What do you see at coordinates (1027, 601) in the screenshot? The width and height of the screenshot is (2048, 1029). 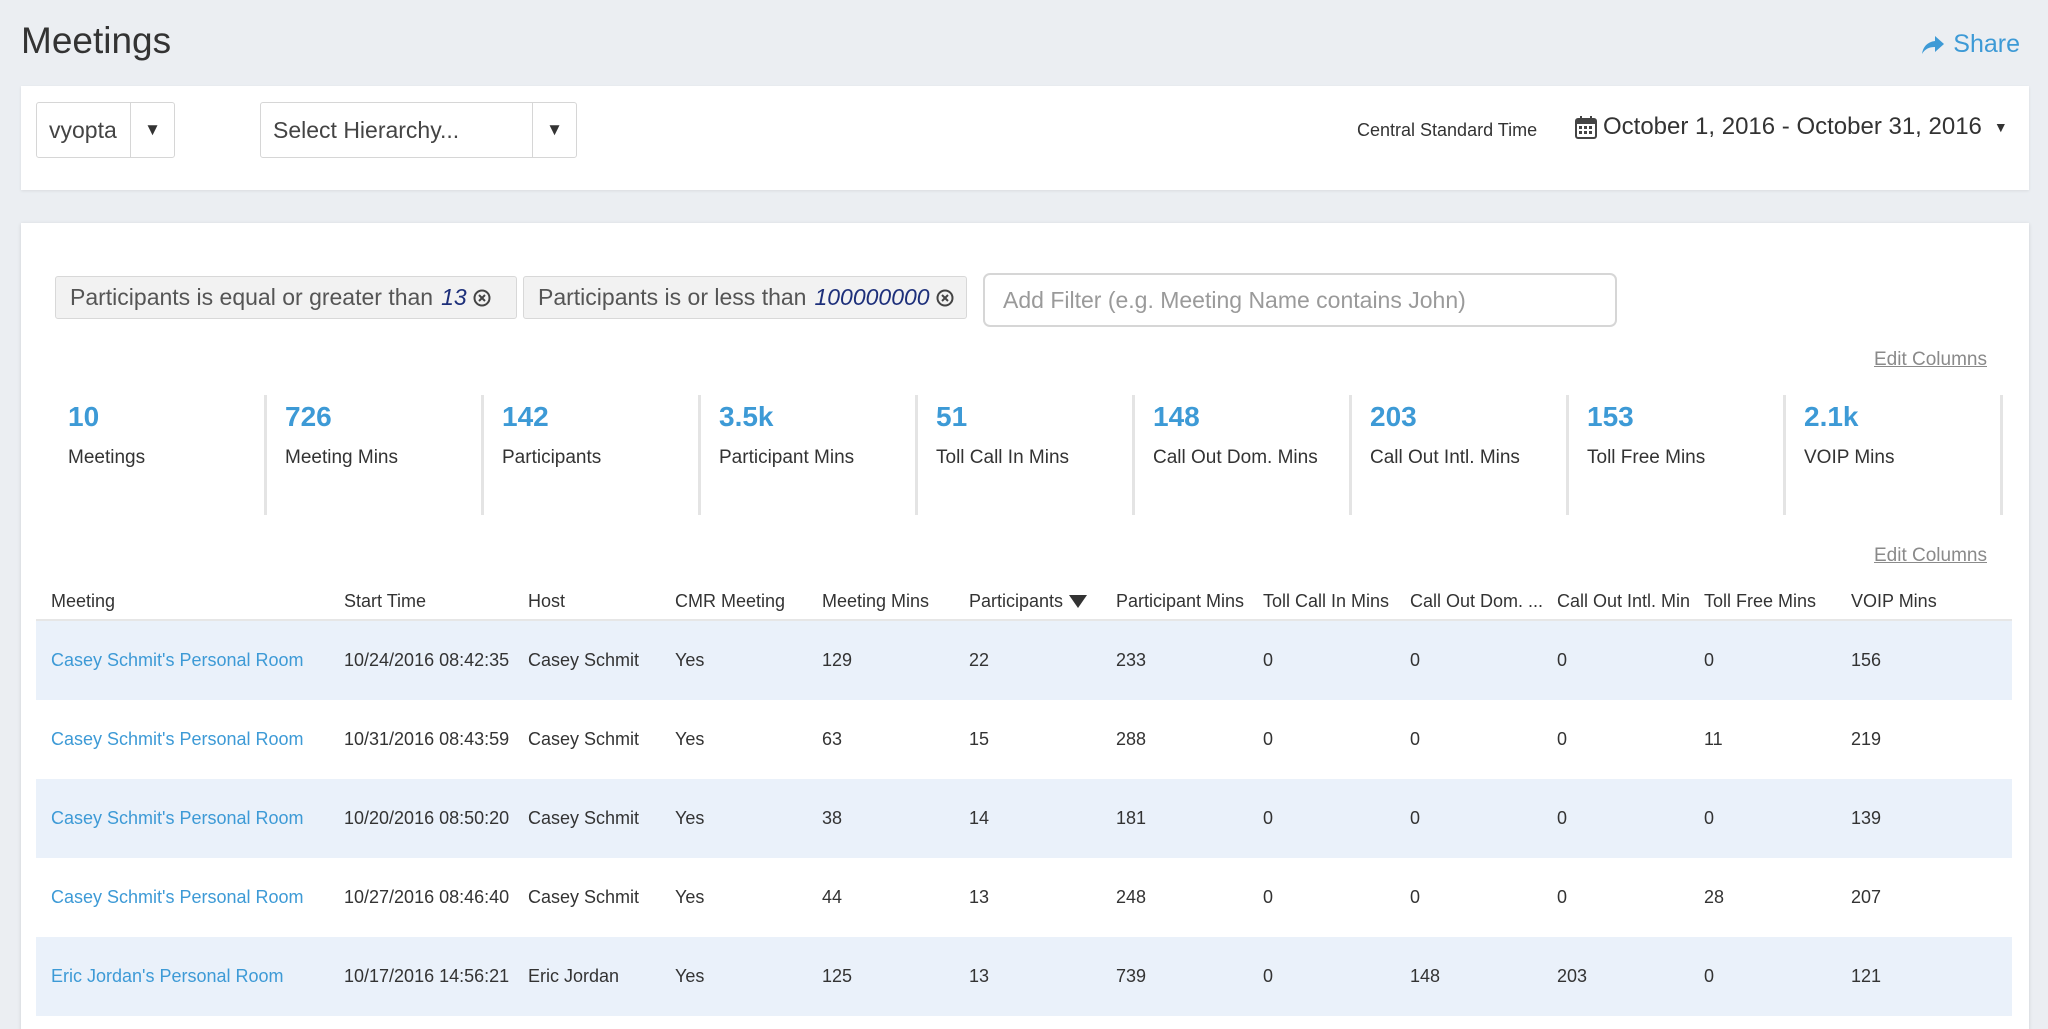 I see `column-header-participants: Participants` at bounding box center [1027, 601].